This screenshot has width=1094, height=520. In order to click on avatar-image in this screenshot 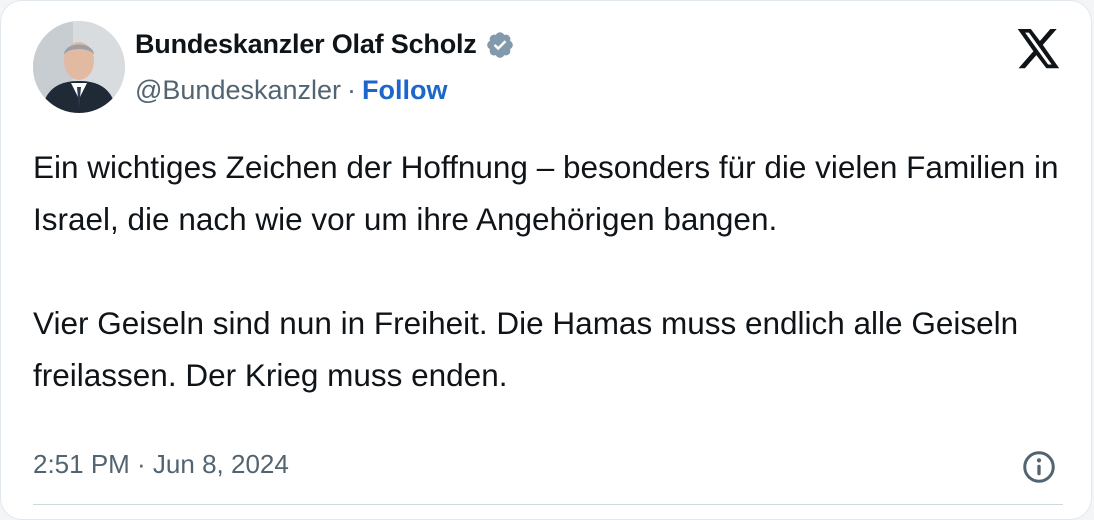, I will do `click(79, 67)`.